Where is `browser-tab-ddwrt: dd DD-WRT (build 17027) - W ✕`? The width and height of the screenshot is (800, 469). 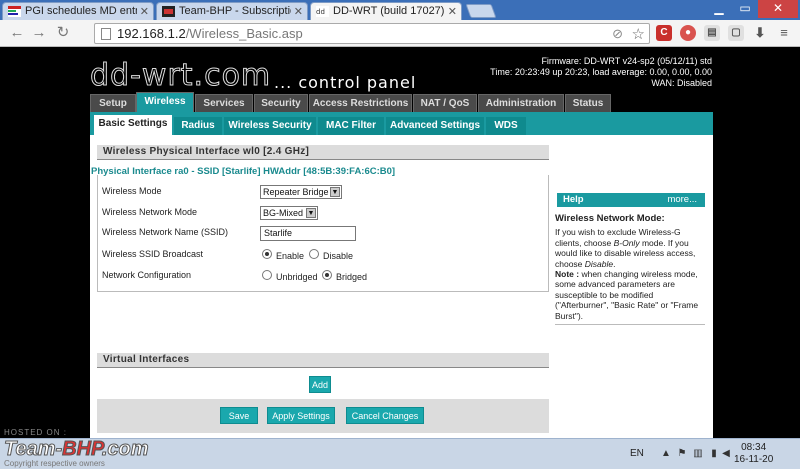 browser-tab-ddwrt: dd DD-WRT (build 17027) - W ✕ is located at coordinates (386, 11).